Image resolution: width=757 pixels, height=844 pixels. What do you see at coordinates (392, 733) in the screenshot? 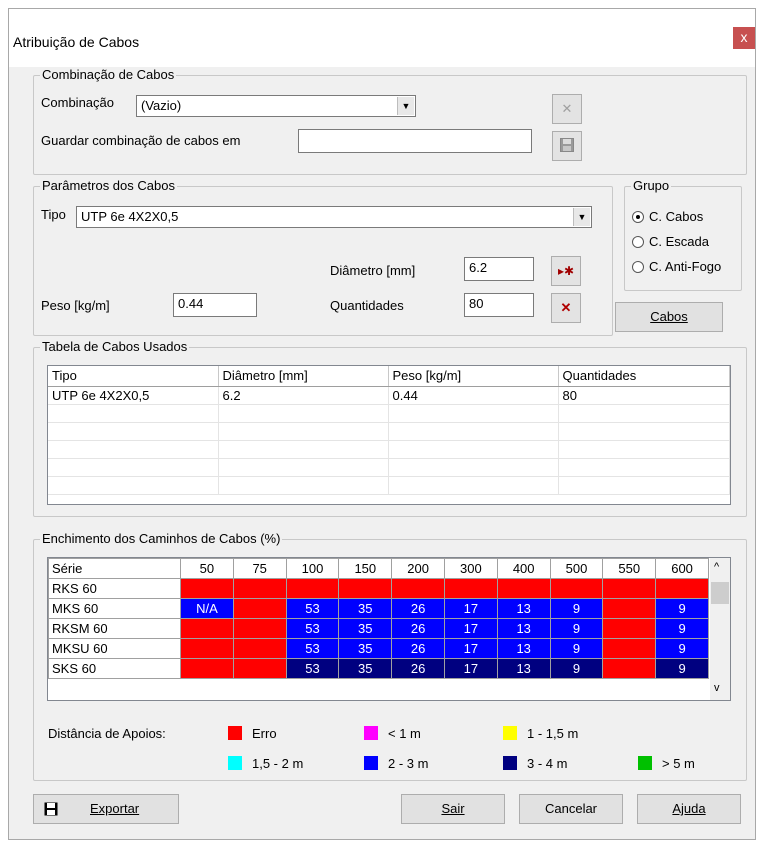
I see `legend-item: < 1 m` at bounding box center [392, 733].